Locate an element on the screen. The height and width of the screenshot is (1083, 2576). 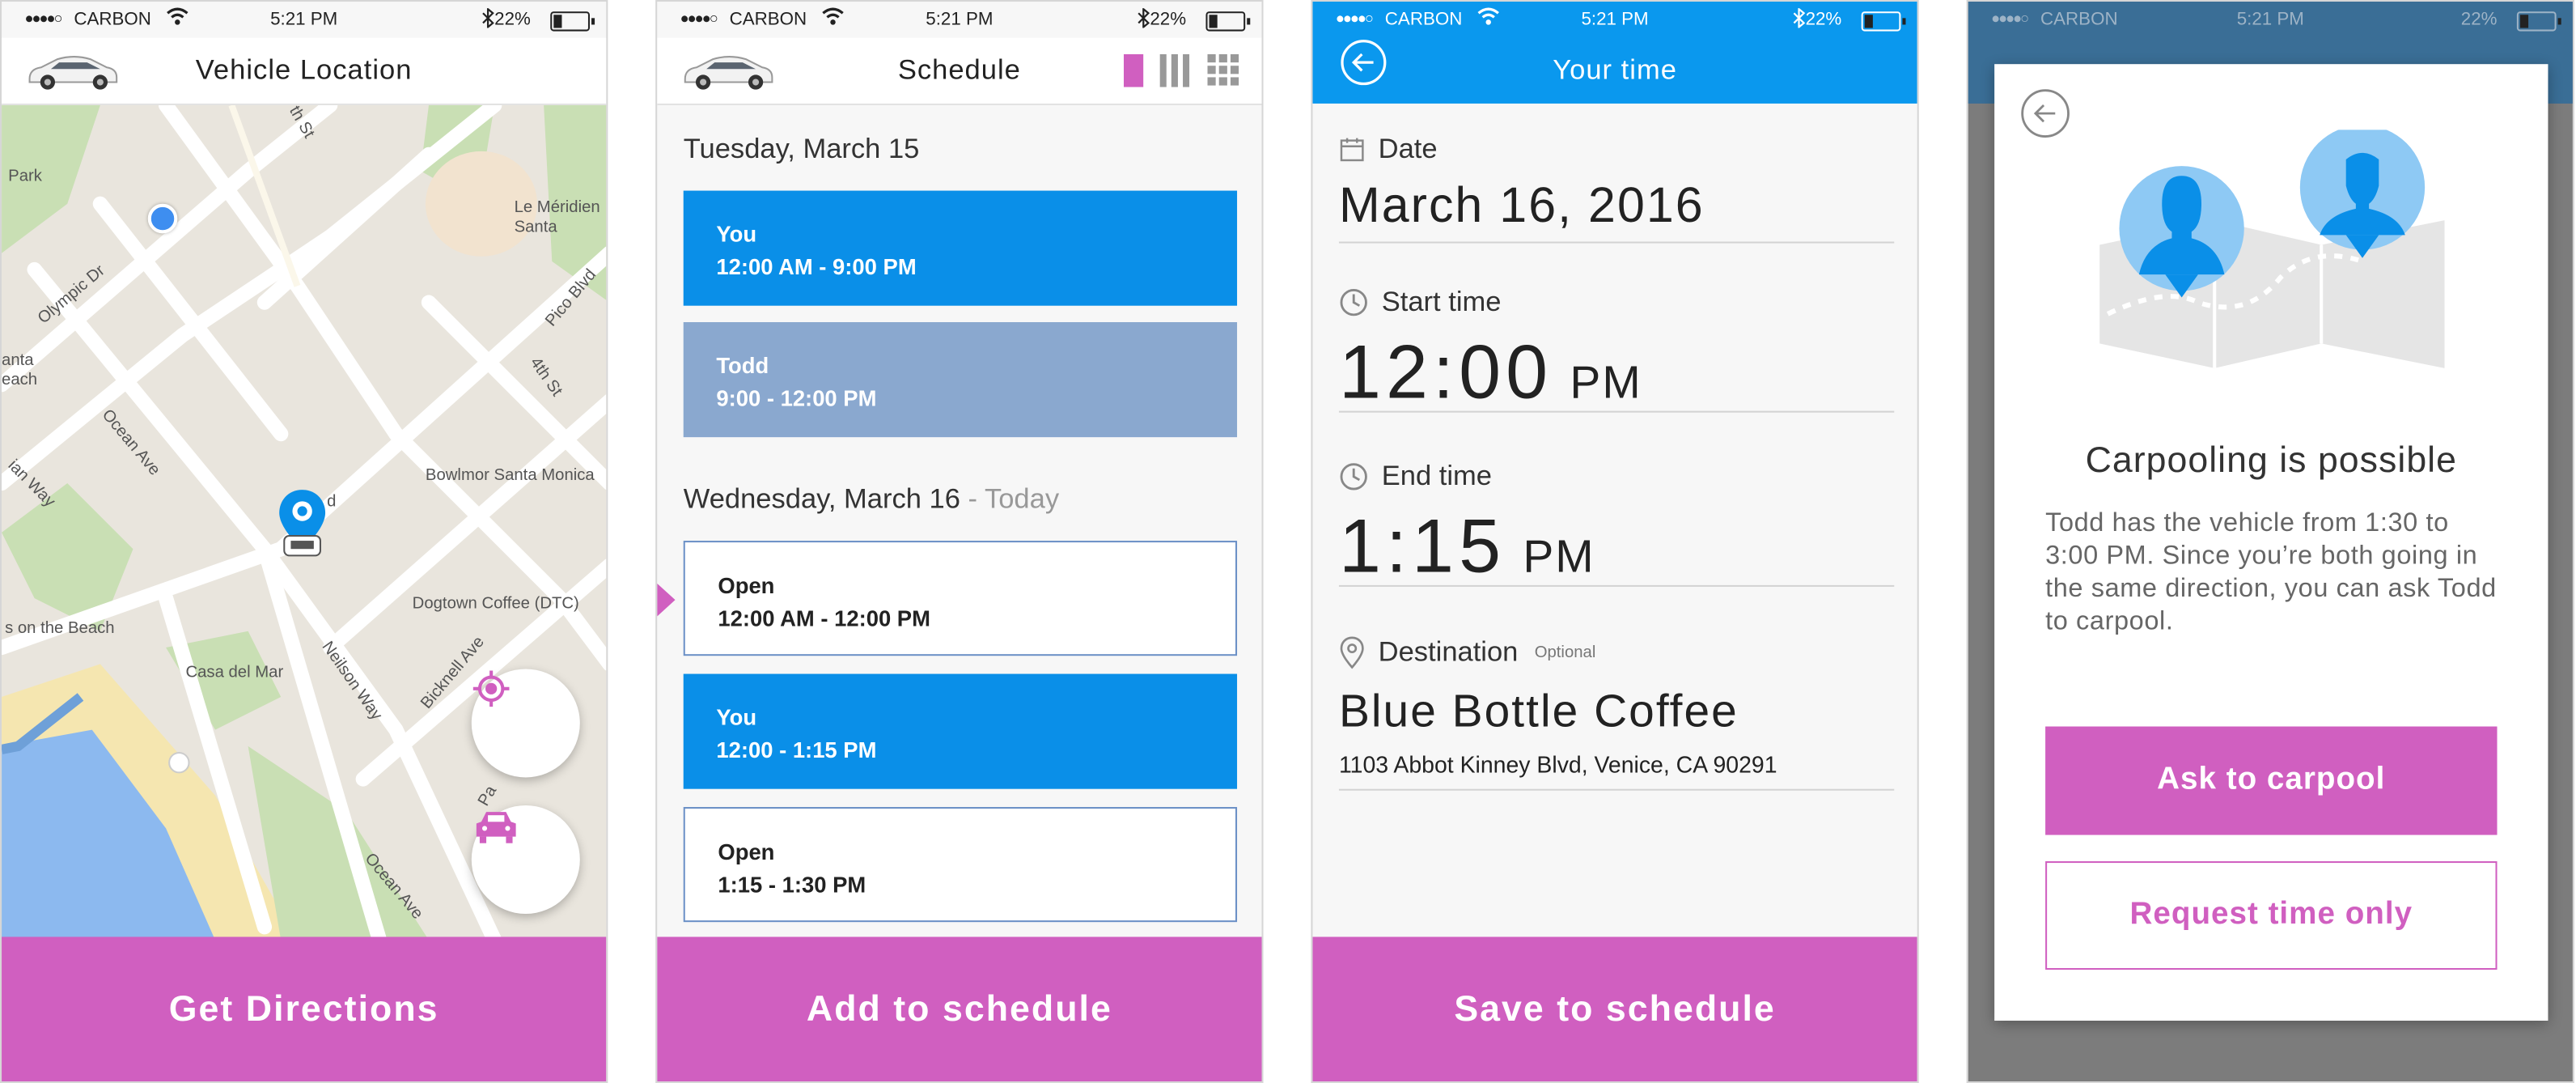
map-label: Bowlmor Santa Monica is located at coordinates (510, 476).